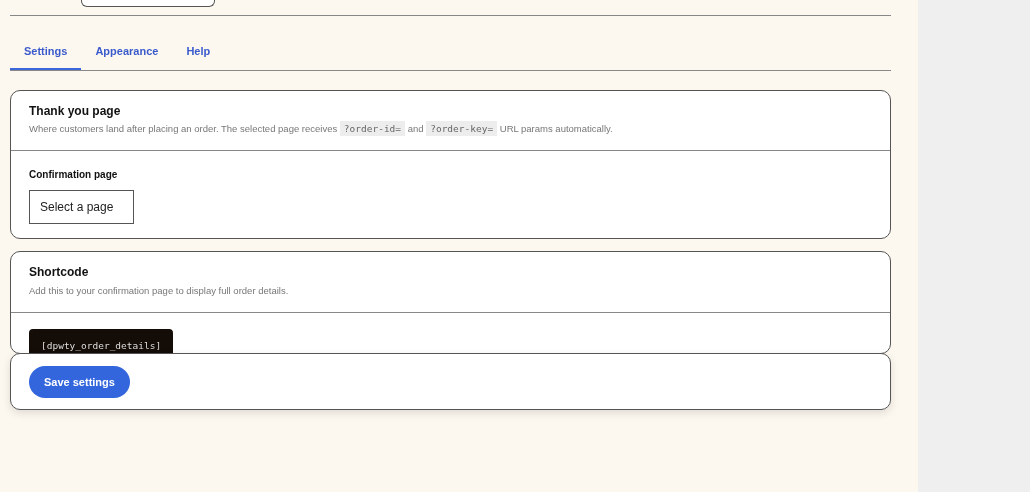 The image size is (1030, 492). What do you see at coordinates (198, 50) in the screenshot?
I see `tab: Help` at bounding box center [198, 50].